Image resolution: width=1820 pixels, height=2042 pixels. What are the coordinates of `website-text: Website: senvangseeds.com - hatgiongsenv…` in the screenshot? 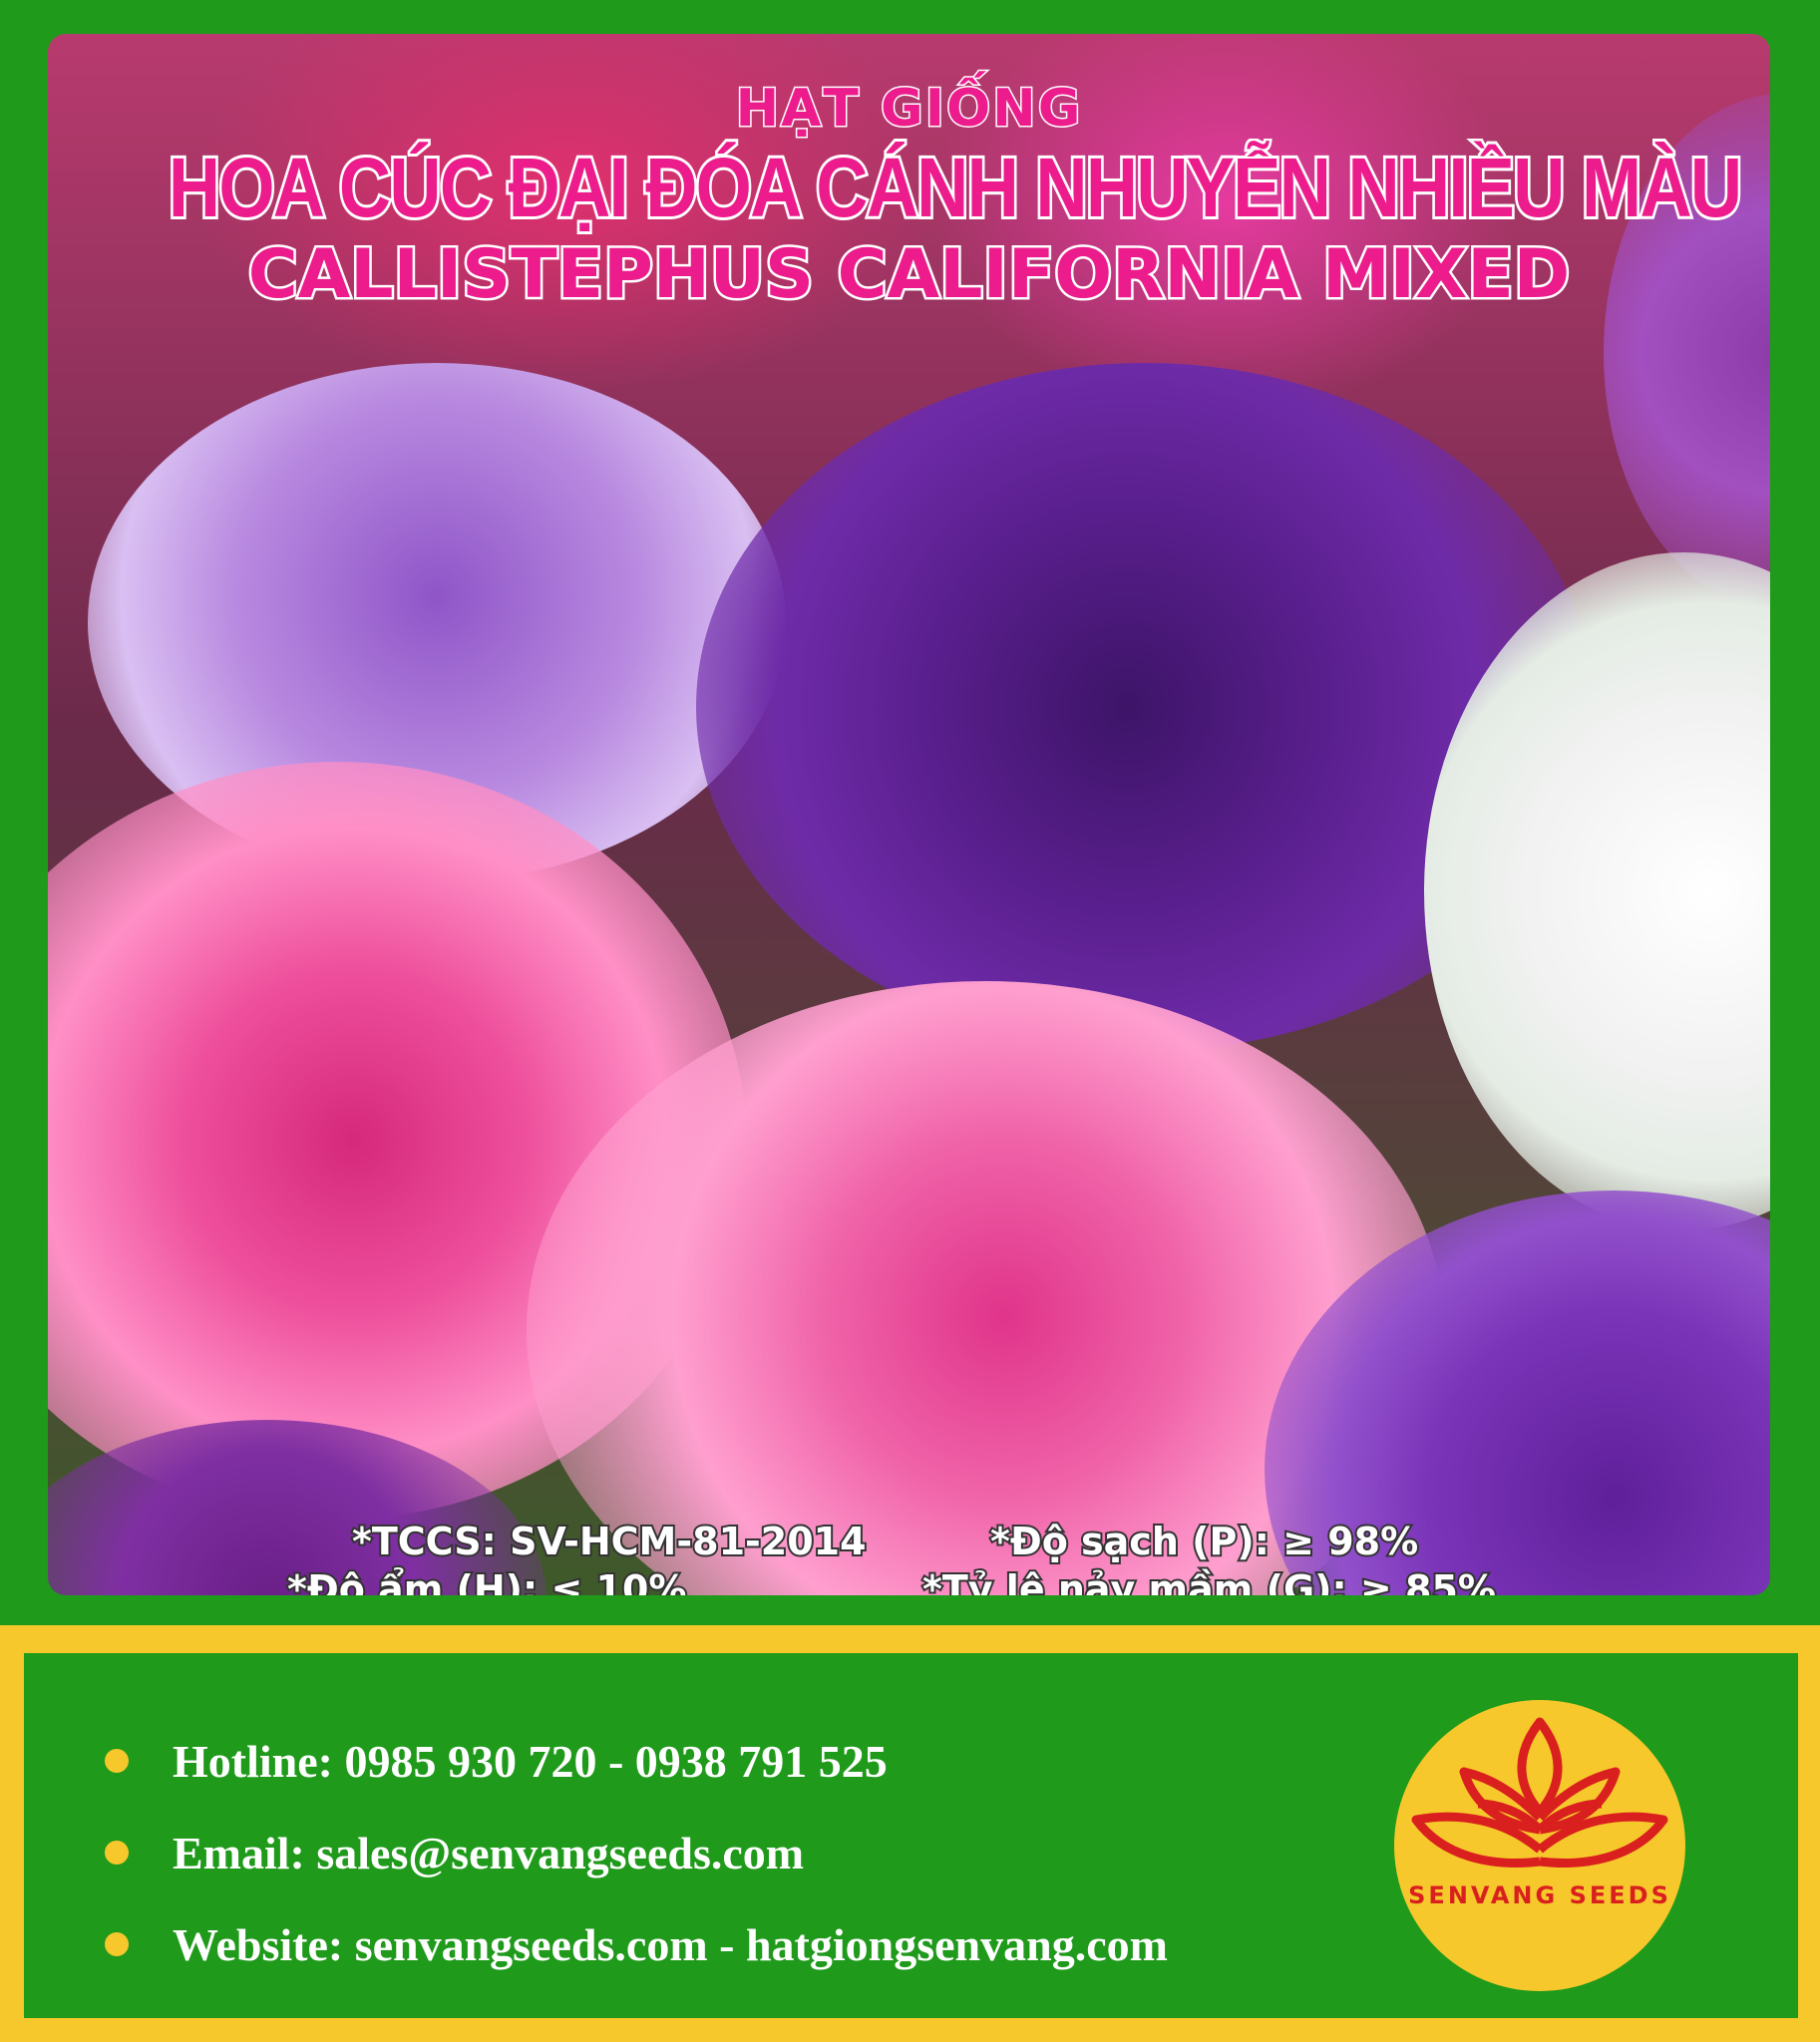 It's located at (670, 1944).